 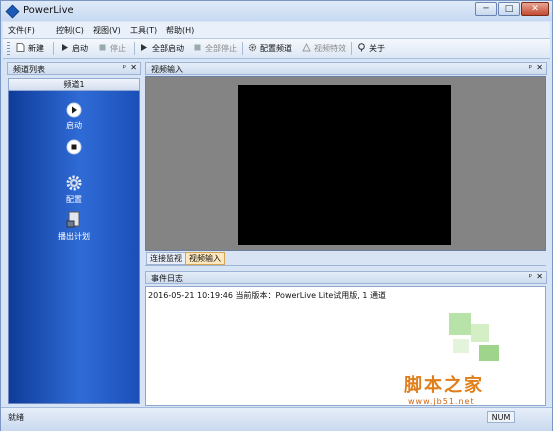 I want to click on config-channel-button: 配置频道, so click(x=270, y=48).